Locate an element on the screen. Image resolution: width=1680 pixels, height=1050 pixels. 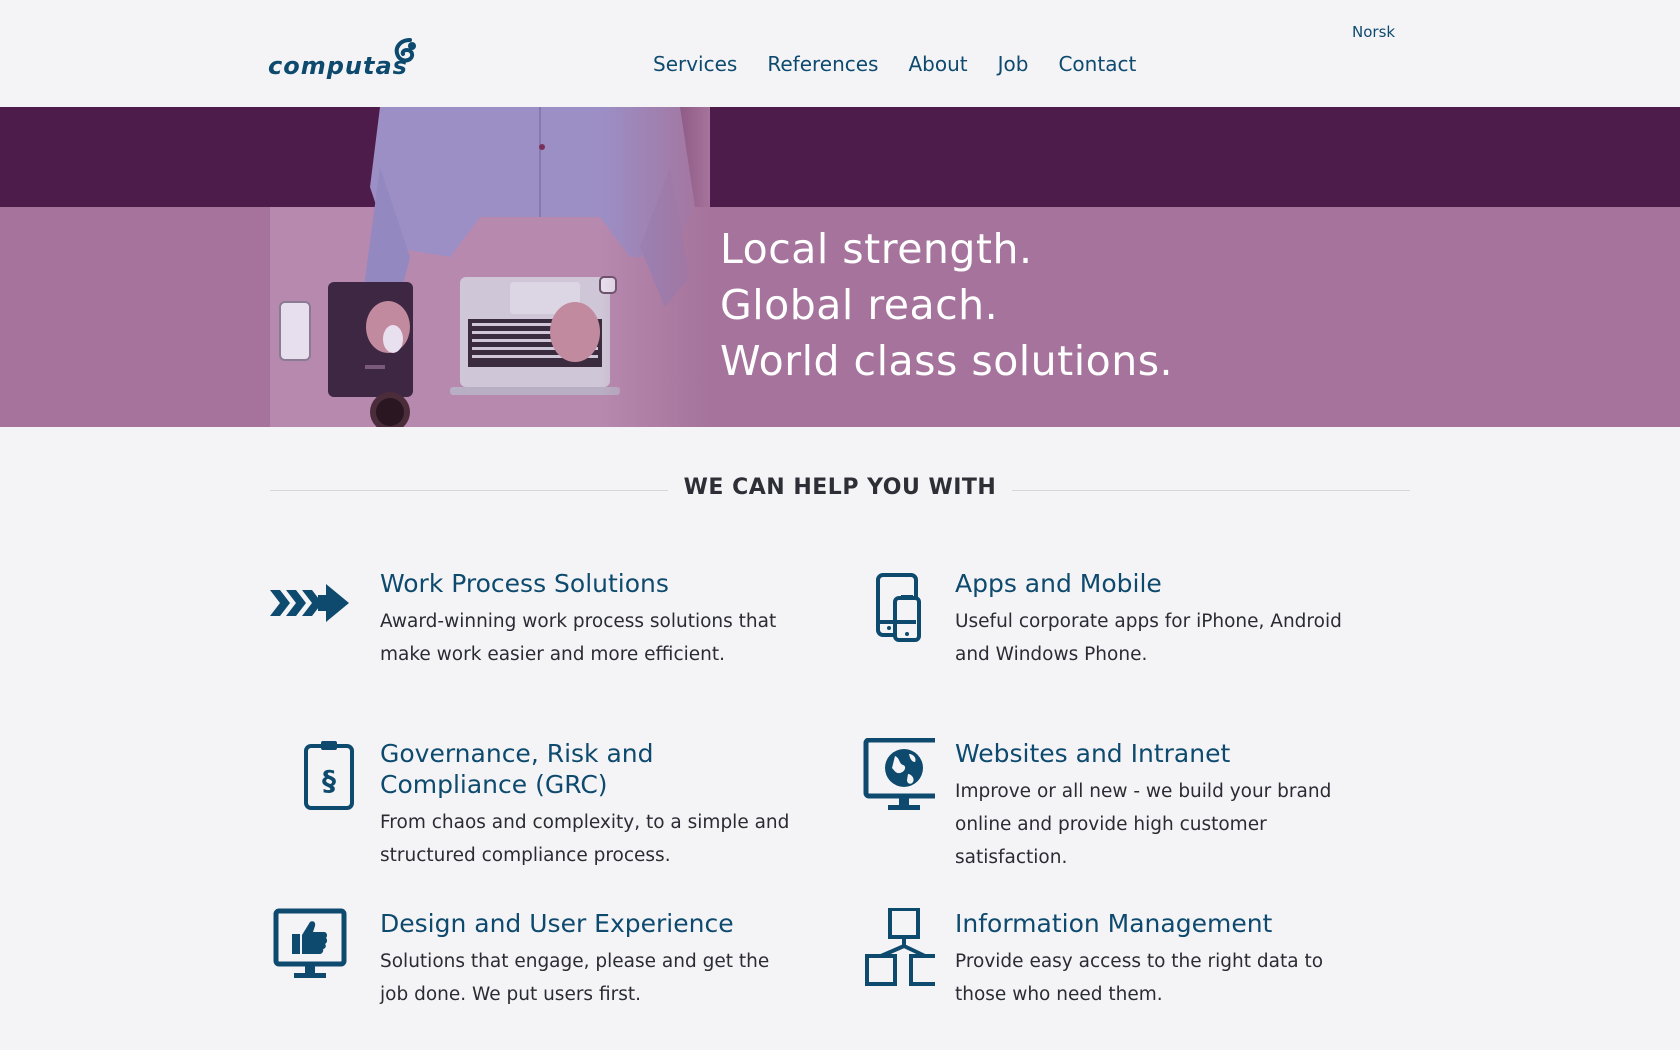
service-title-link: Information Management is located at coordinates (1160, 923).